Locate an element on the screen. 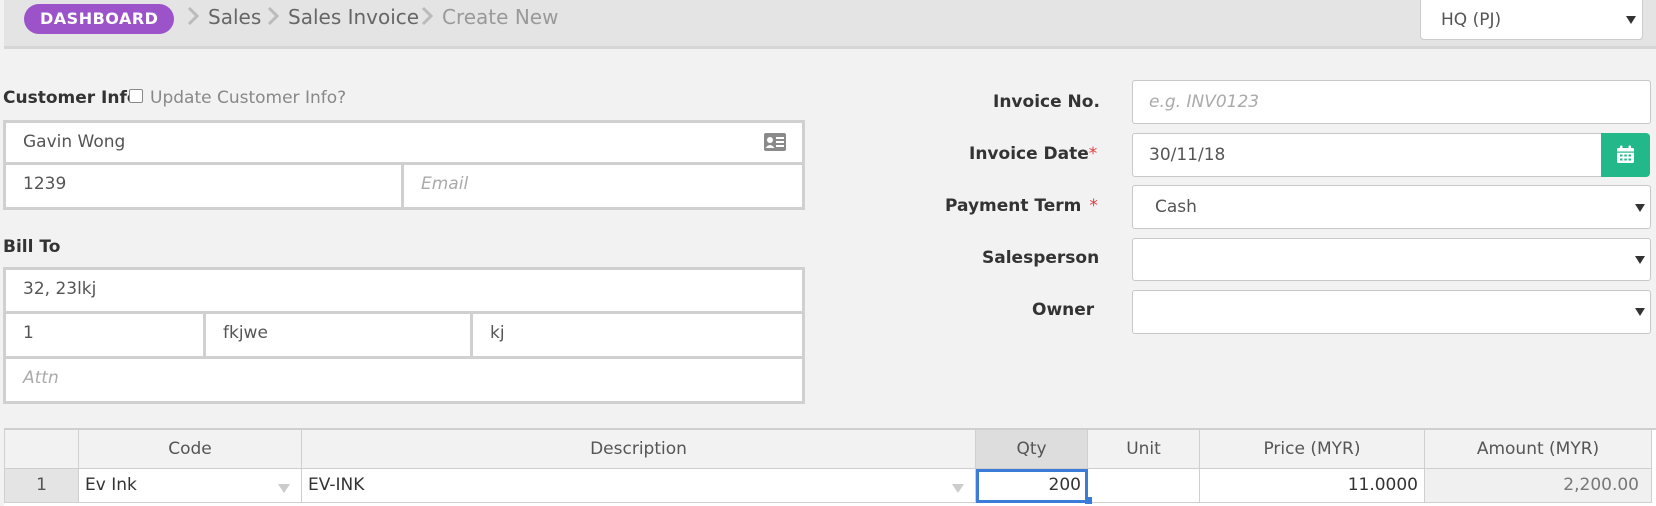 Image resolution: width=1656 pixels, height=506 pixels. grid-cell-unit is located at coordinates (1144, 486).